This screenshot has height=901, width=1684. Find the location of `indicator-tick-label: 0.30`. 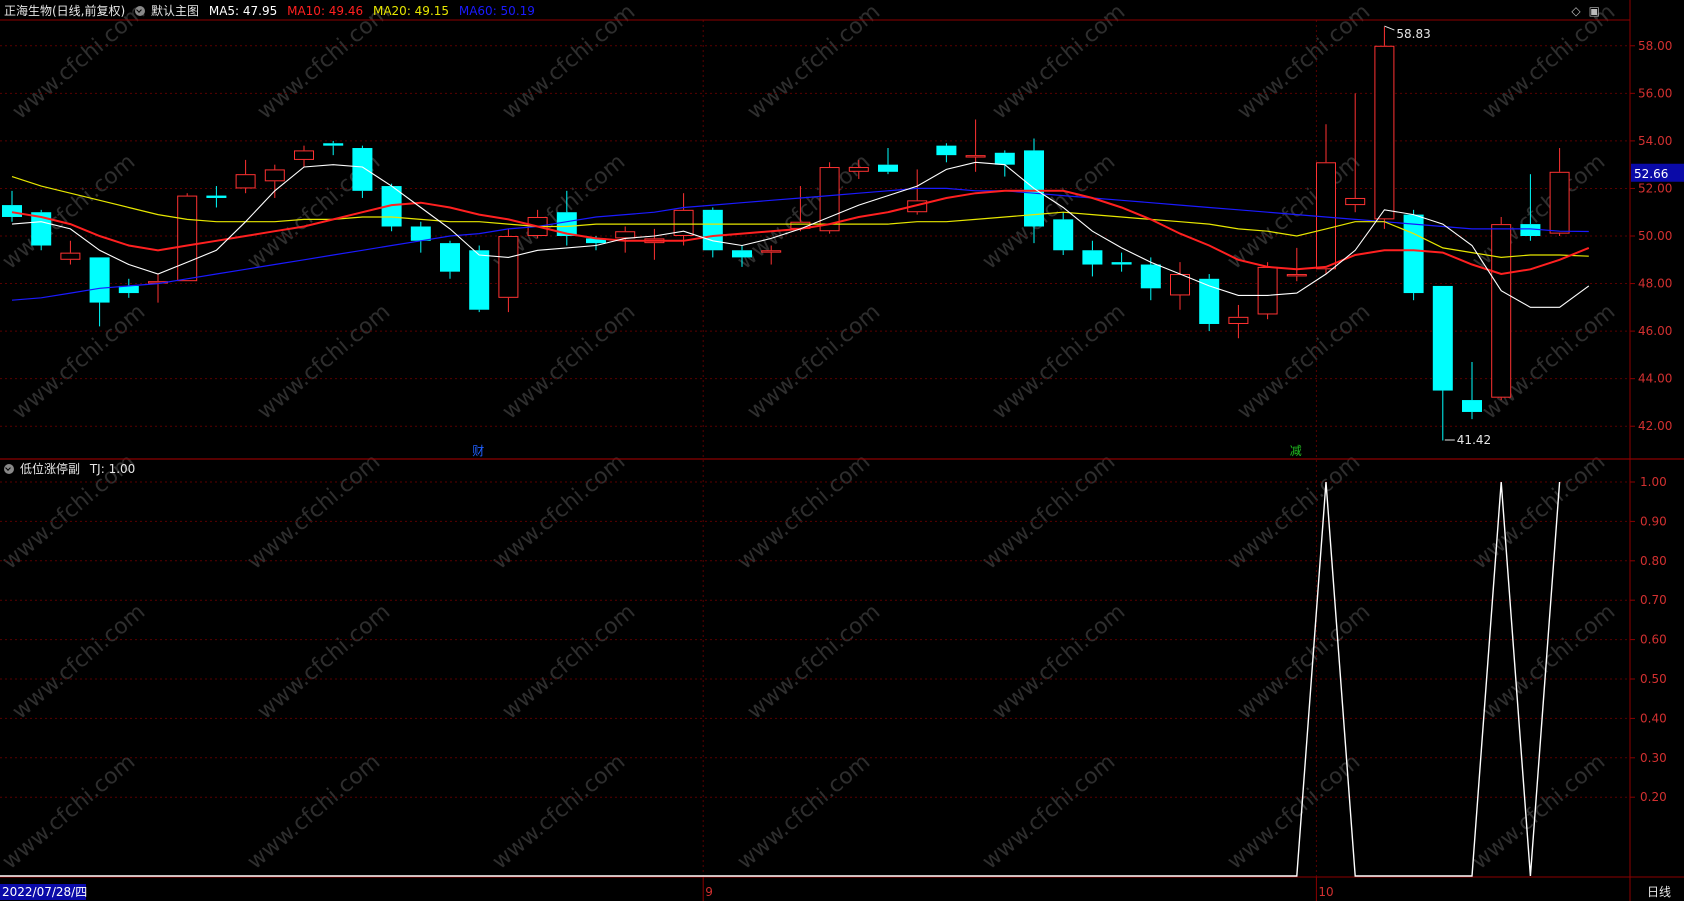

indicator-tick-label: 0.30 is located at coordinates (1653, 758).